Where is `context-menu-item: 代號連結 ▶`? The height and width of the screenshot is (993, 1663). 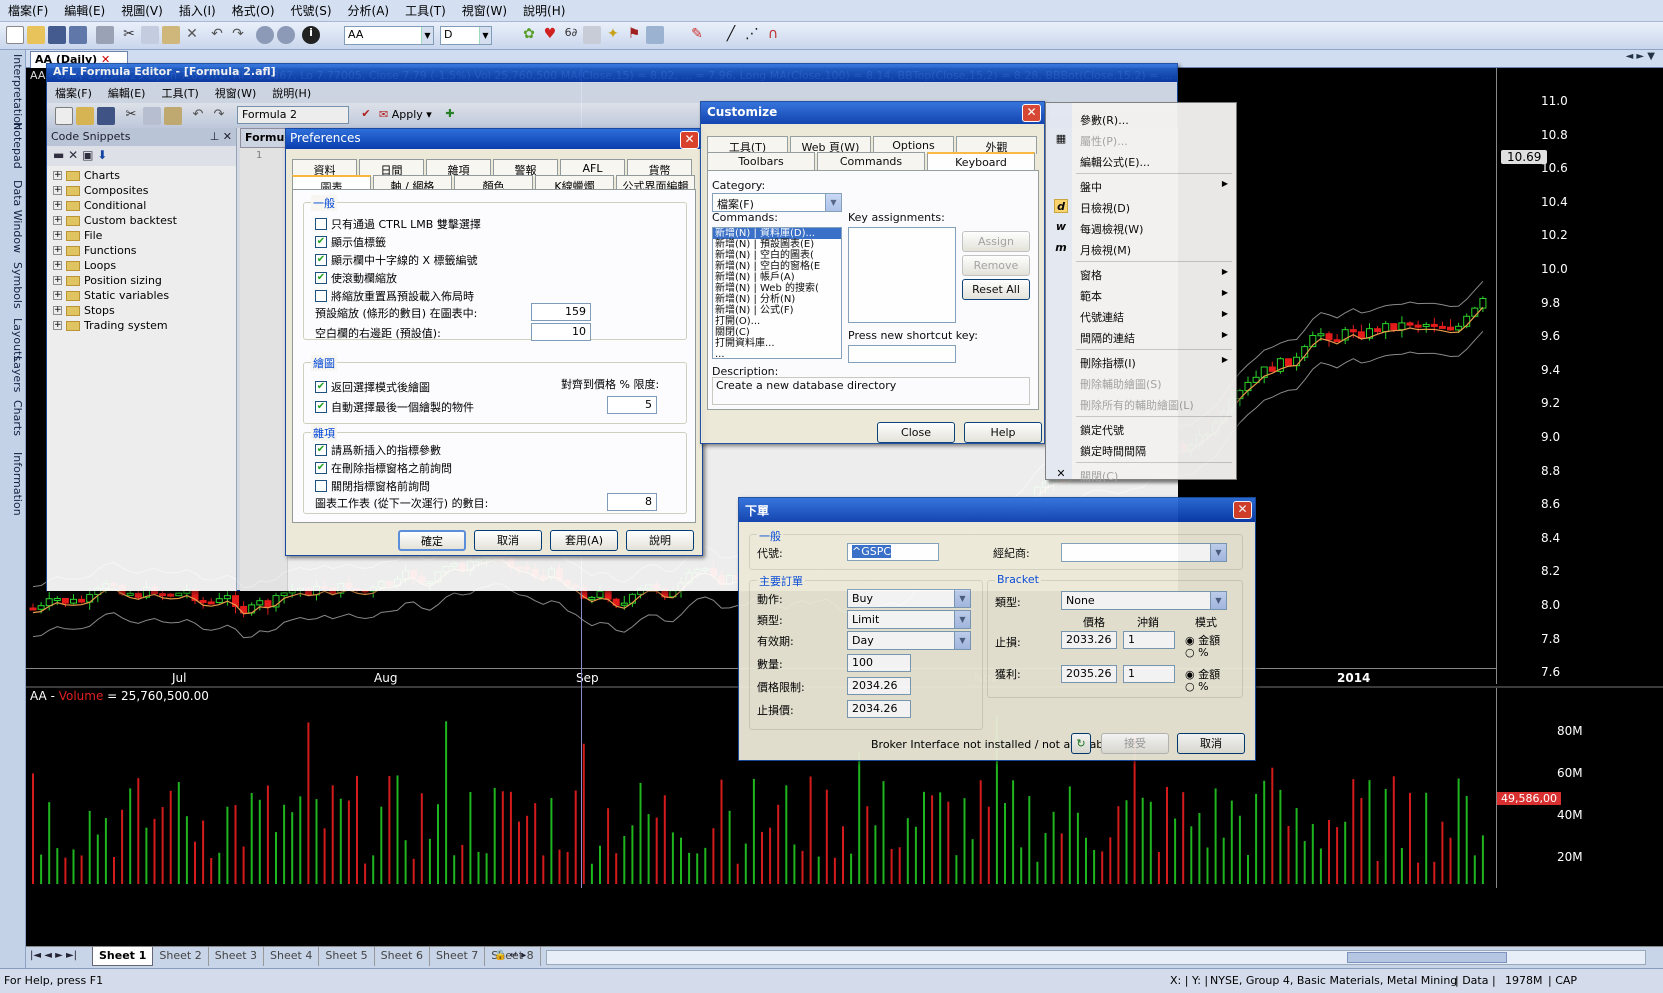 context-menu-item: 代號連結 ▶ is located at coordinates (1141, 316).